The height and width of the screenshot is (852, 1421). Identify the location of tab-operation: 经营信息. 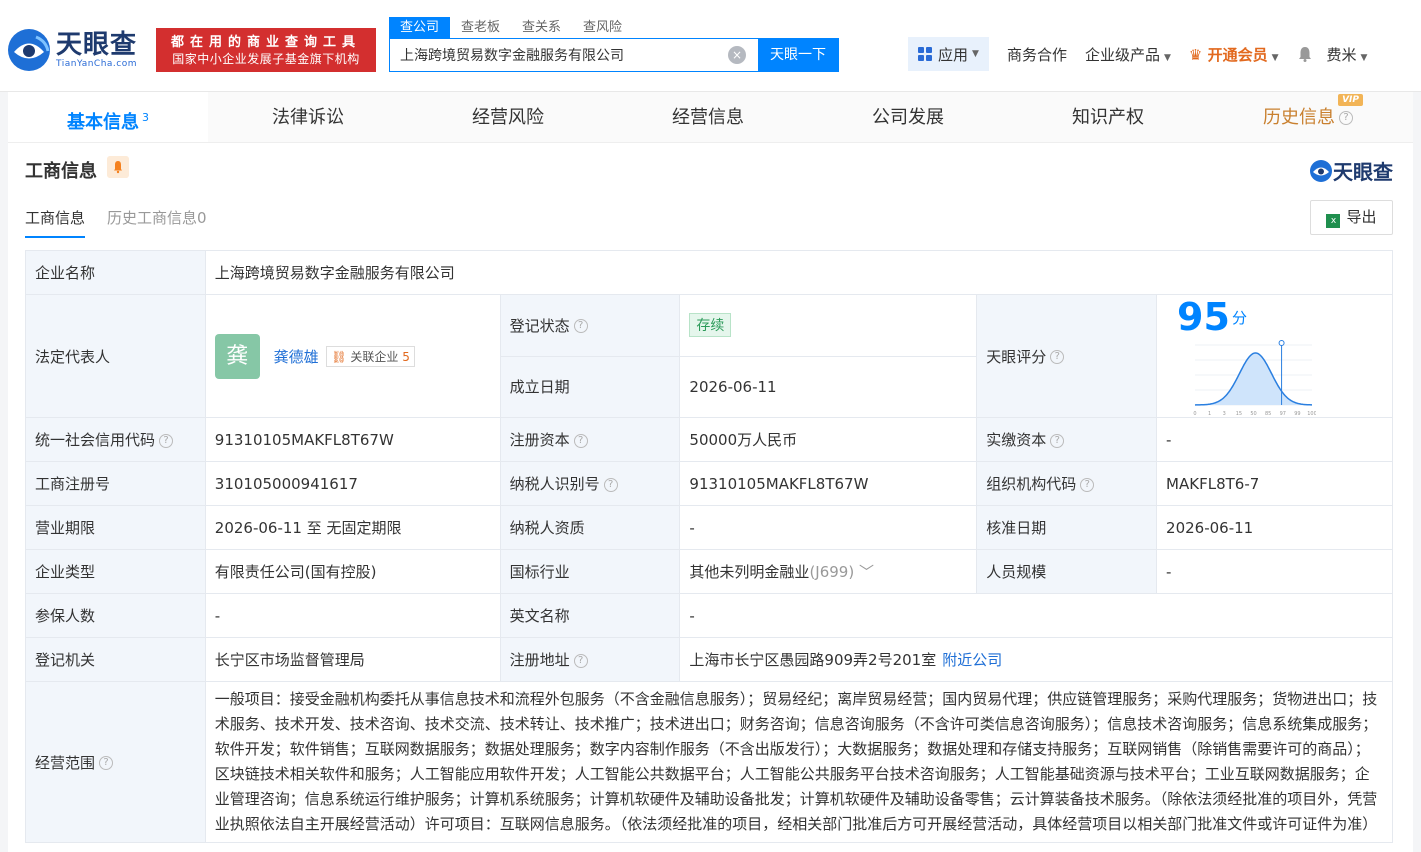
(708, 117).